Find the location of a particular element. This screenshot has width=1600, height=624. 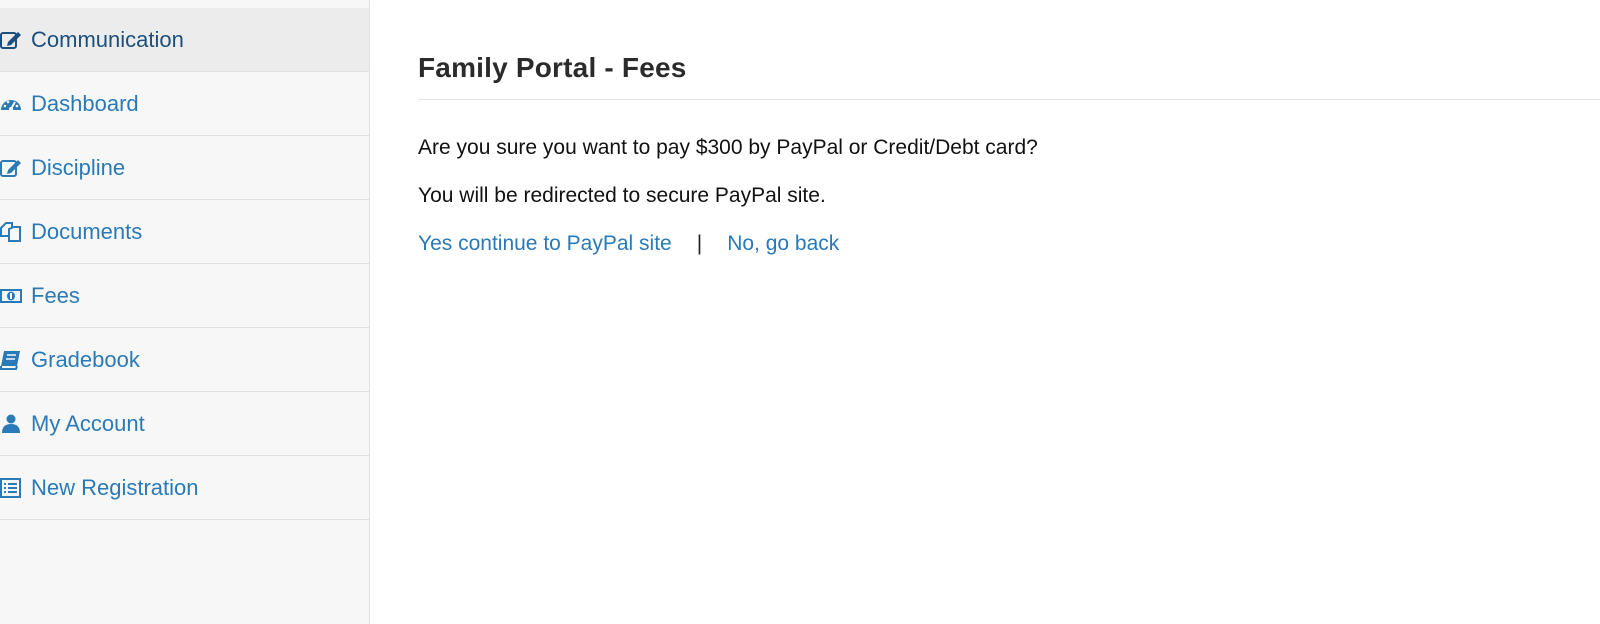

sidebar-item-label: Fees is located at coordinates (55, 295).